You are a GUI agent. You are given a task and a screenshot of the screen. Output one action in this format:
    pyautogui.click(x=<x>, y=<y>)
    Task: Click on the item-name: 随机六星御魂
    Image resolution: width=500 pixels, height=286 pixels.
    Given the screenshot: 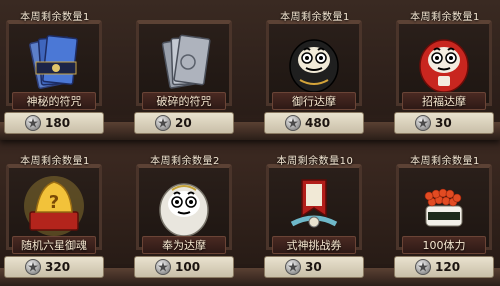 What is the action you would take?
    pyautogui.click(x=54, y=245)
    